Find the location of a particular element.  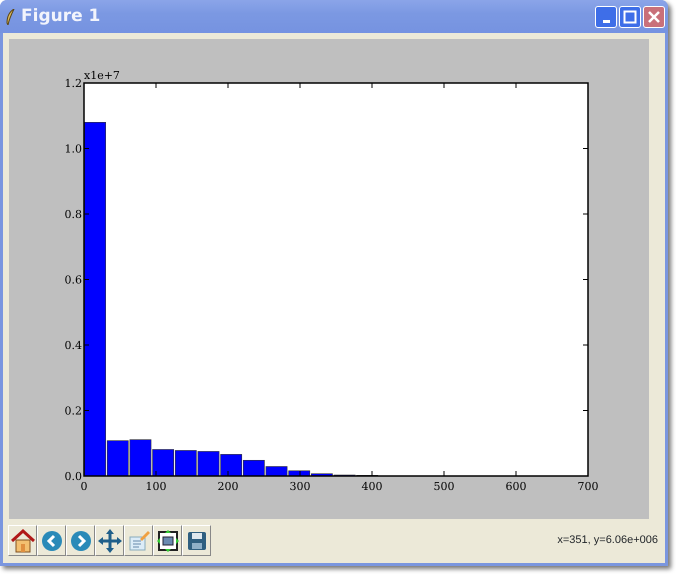

y-tick-label: 0.4 is located at coordinates (73, 345).